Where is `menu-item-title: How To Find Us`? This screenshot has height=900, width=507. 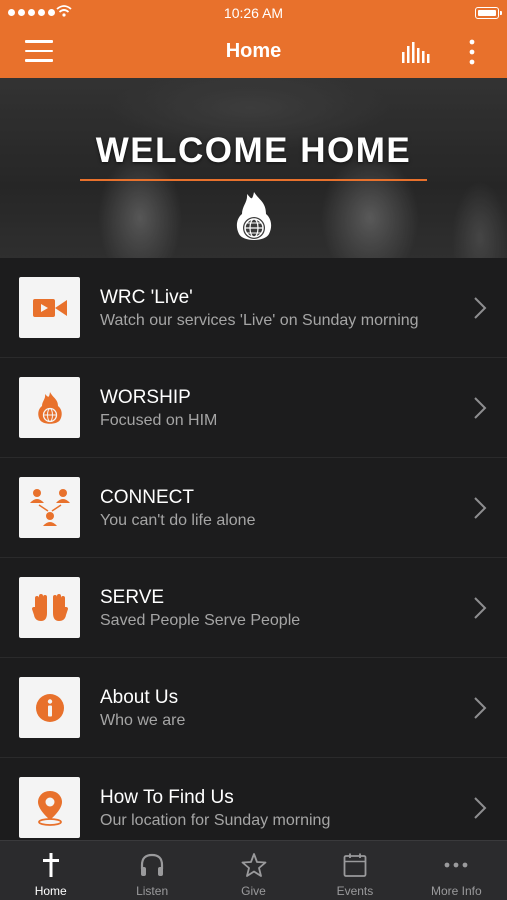 menu-item-title: How To Find Us is located at coordinates (167, 797).